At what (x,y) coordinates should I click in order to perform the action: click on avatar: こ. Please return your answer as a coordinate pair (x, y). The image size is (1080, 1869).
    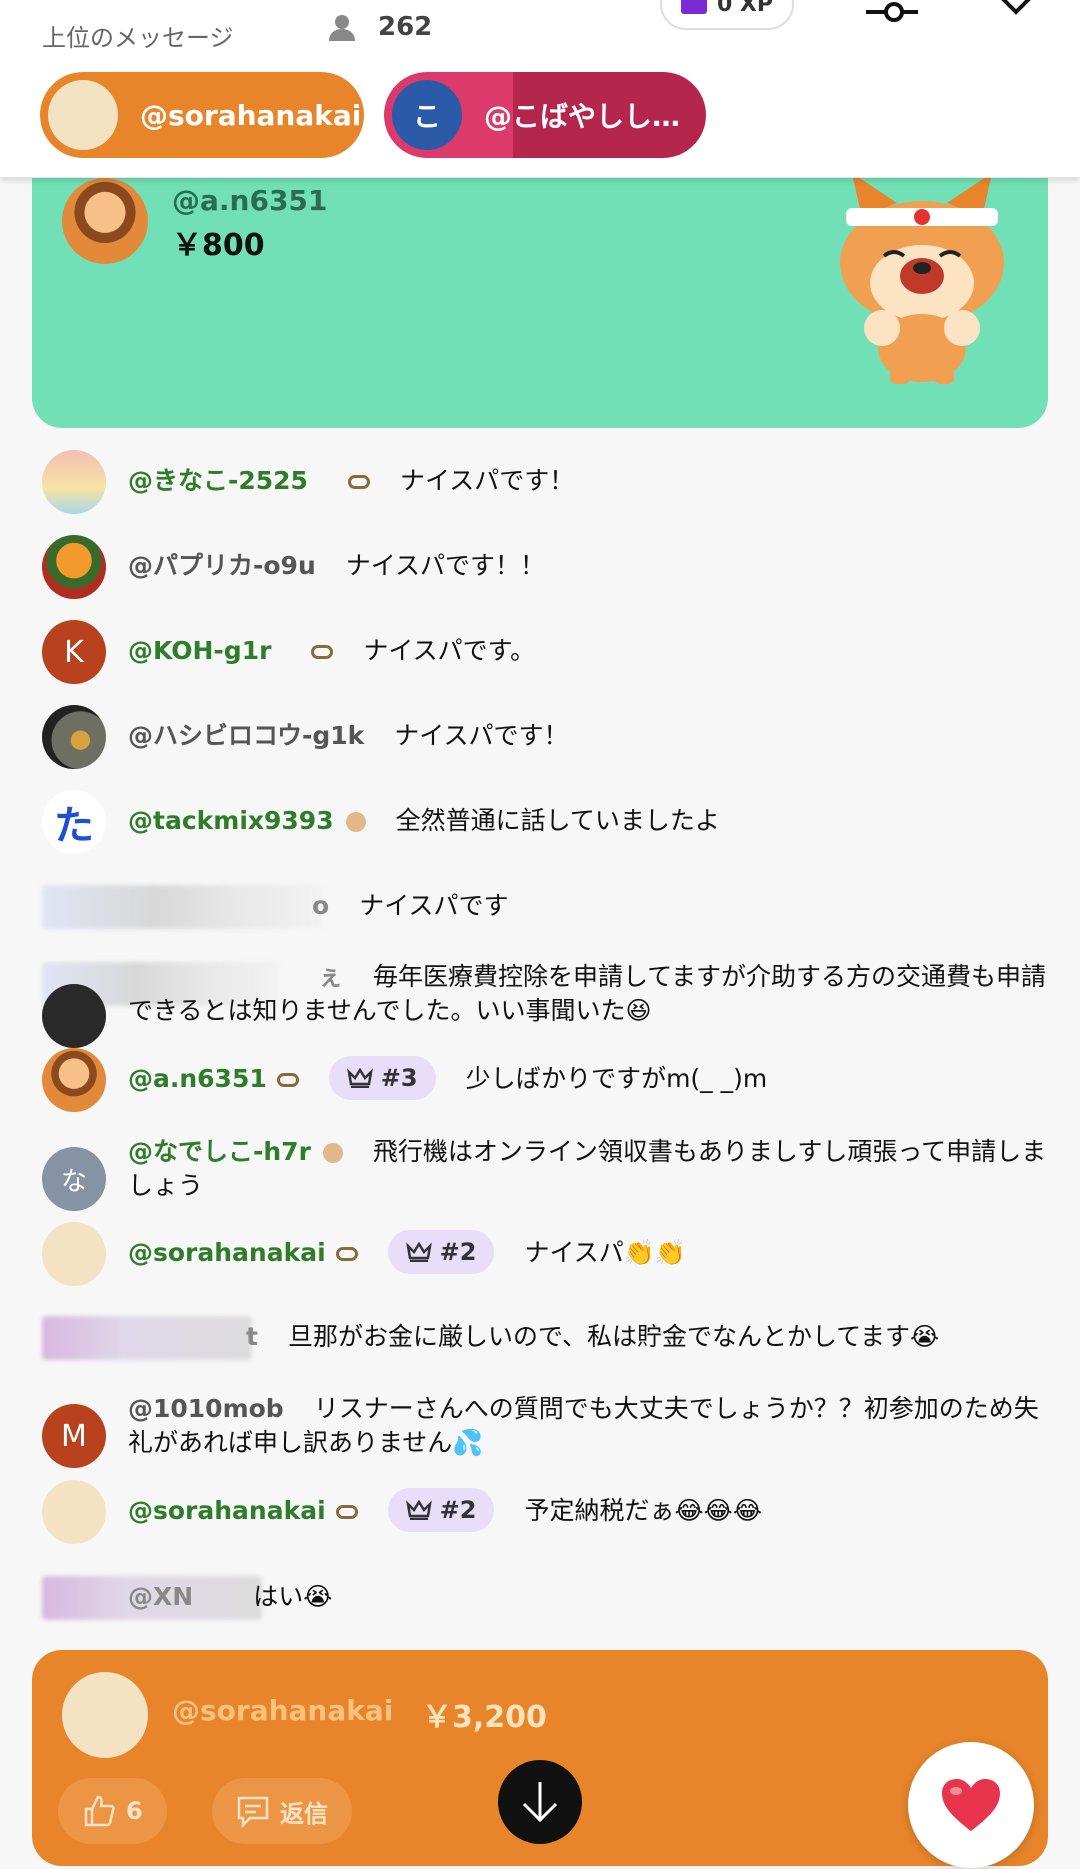
    Looking at the image, I should click on (427, 115).